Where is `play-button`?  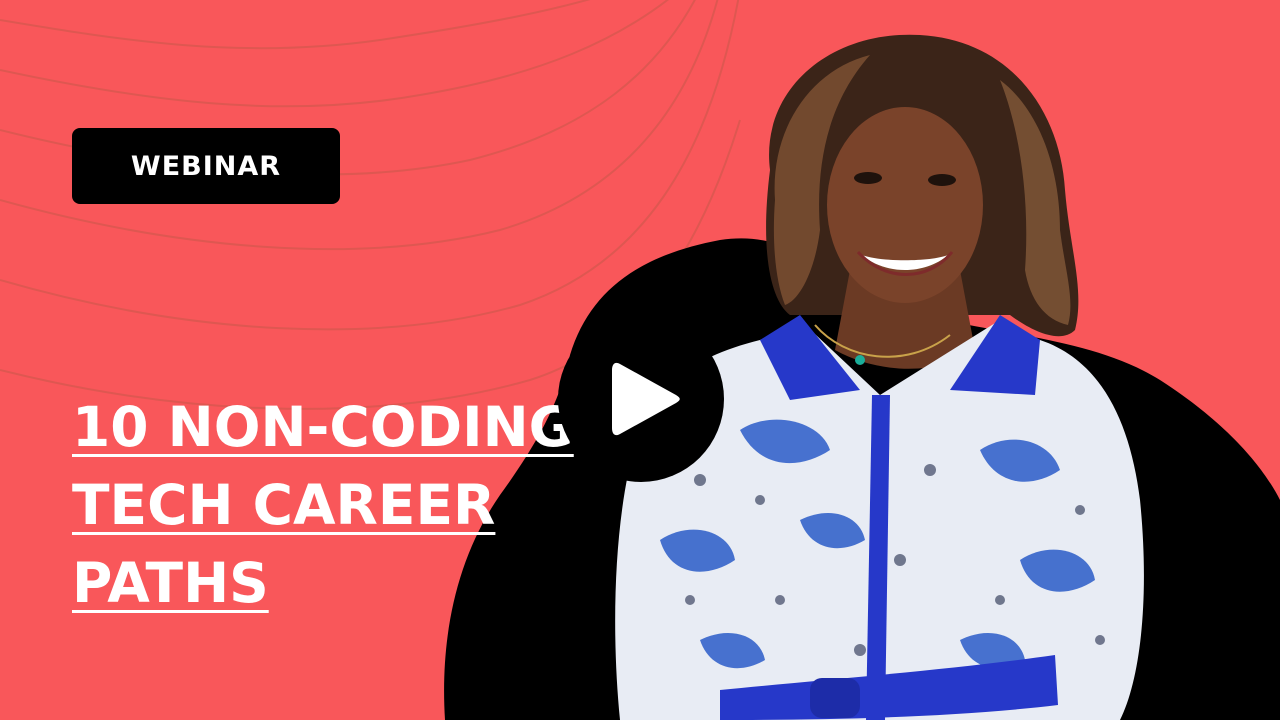
play-button is located at coordinates (641, 399).